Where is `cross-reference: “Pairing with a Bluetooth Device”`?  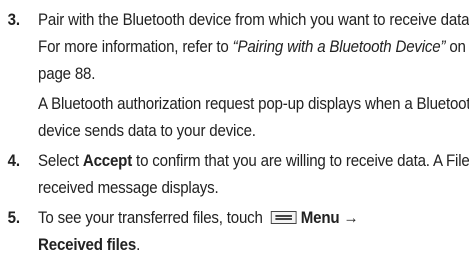 cross-reference: “Pairing with a Bluetooth Device” is located at coordinates (339, 47).